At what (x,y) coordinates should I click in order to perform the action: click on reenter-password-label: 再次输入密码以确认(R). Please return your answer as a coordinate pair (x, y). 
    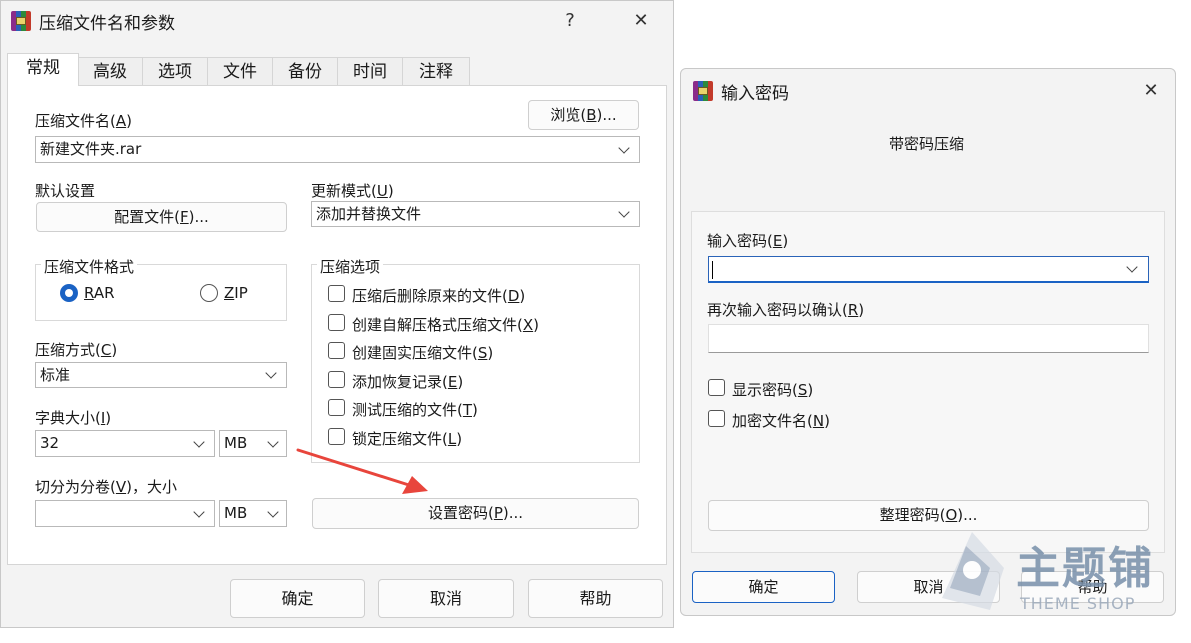
    Looking at the image, I should click on (786, 310).